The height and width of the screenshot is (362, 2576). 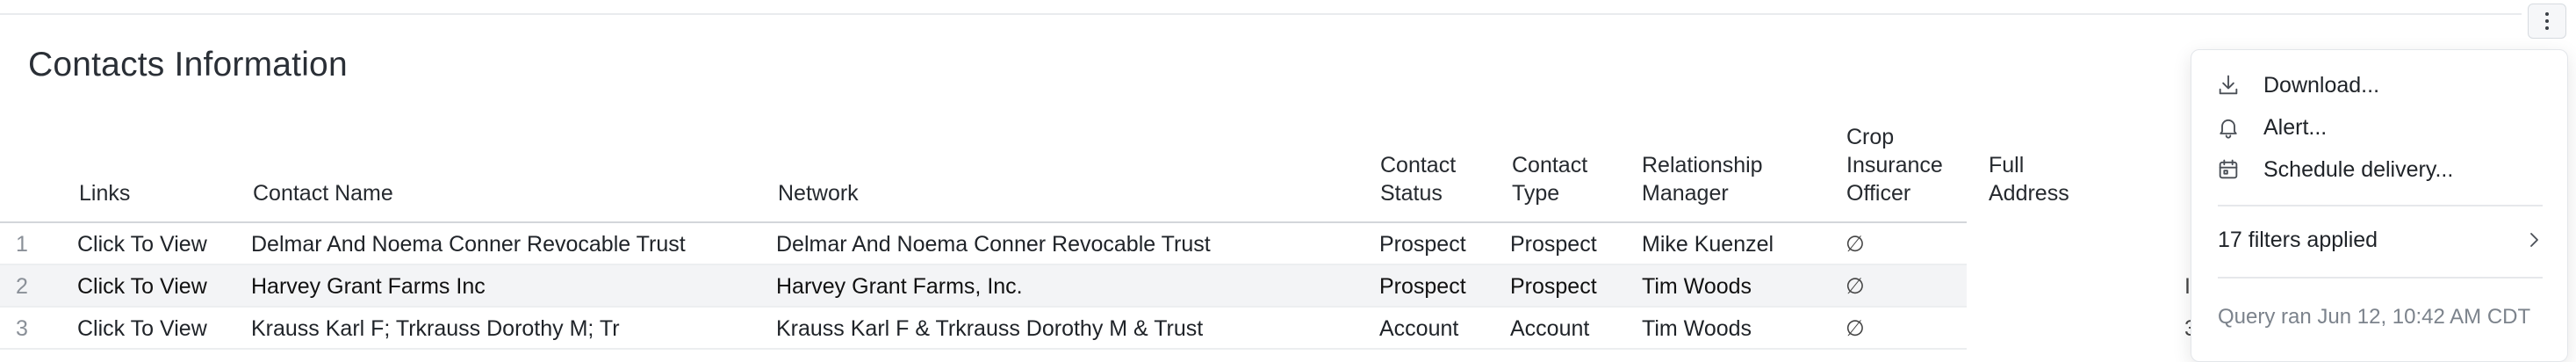 What do you see at coordinates (2228, 129) in the screenshot?
I see `bell-icon` at bounding box center [2228, 129].